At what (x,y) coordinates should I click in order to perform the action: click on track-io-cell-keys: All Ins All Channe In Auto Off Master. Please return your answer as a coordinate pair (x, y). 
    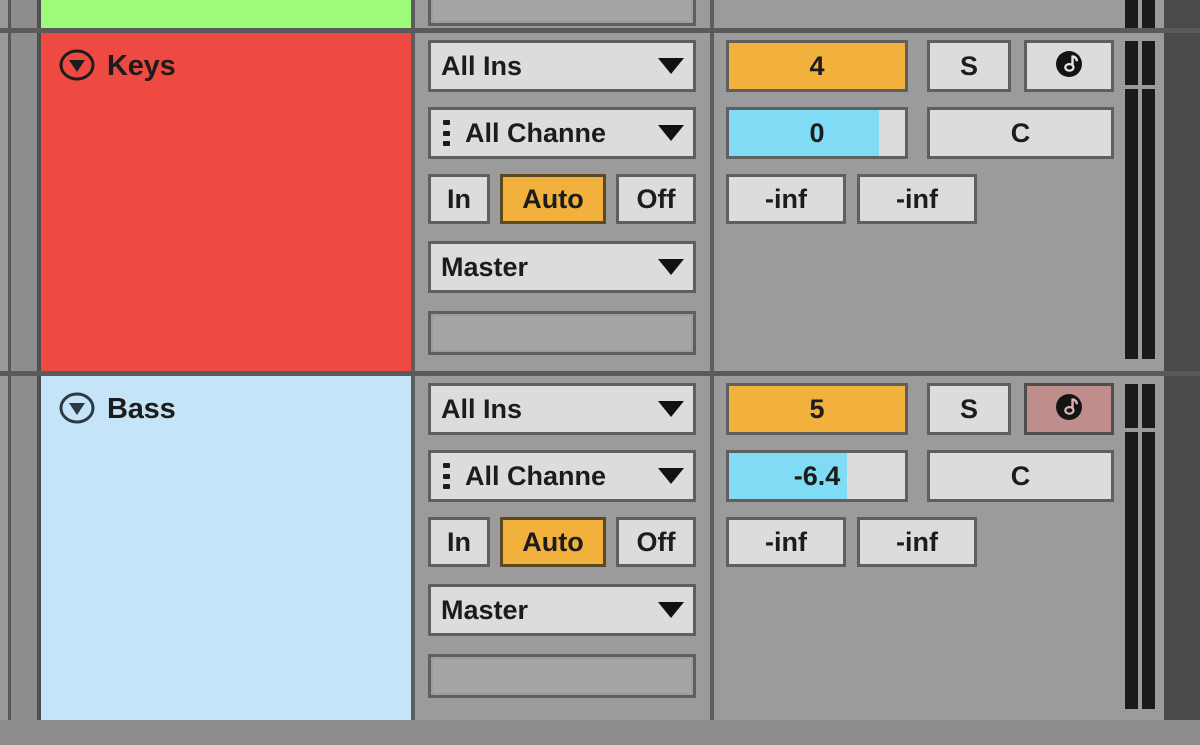
    Looking at the image, I should click on (562, 202).